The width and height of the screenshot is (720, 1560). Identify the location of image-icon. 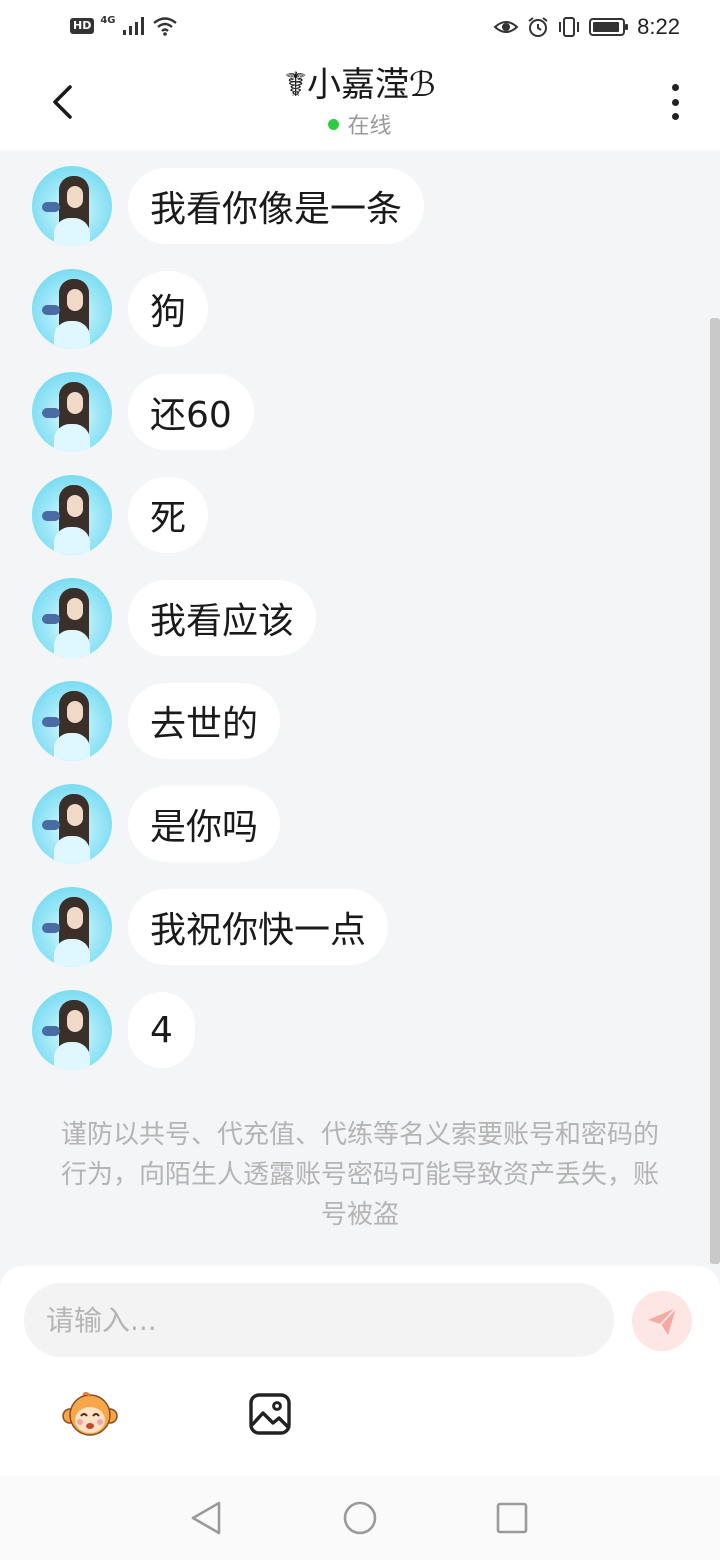
(270, 1414).